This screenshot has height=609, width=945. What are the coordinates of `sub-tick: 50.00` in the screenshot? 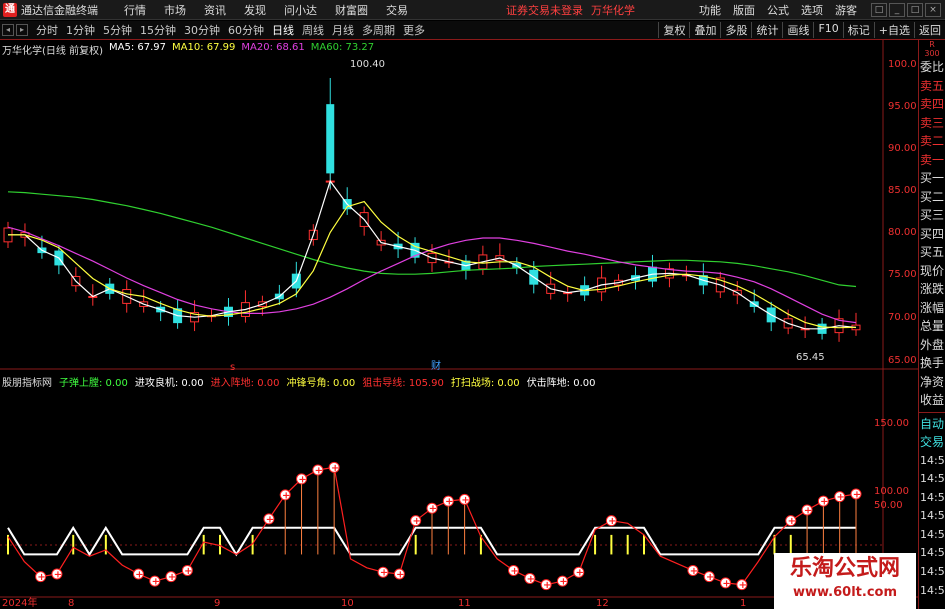 It's located at (888, 505).